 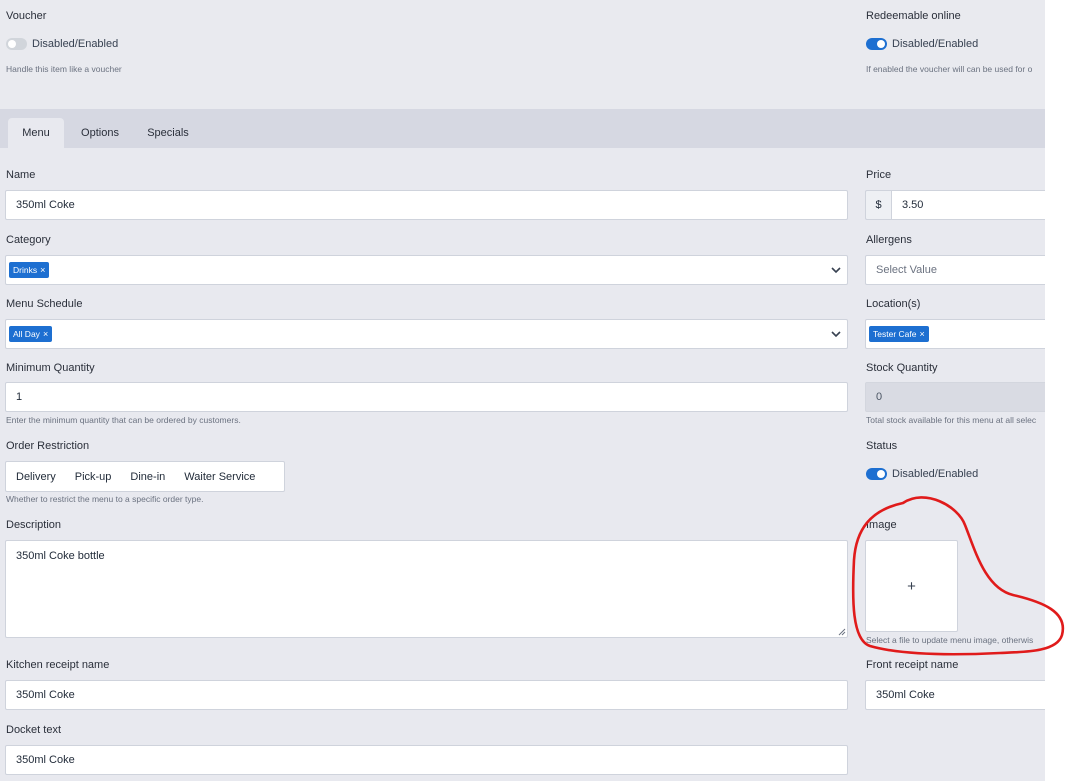 What do you see at coordinates (219, 477) in the screenshot?
I see `order-type-waiter-service: Waiter Service` at bounding box center [219, 477].